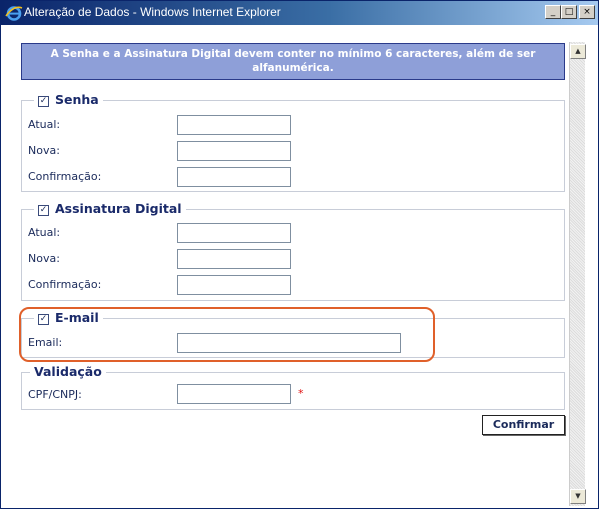 The image size is (599, 509). I want to click on senha-atual-label: Atual:, so click(44, 124).